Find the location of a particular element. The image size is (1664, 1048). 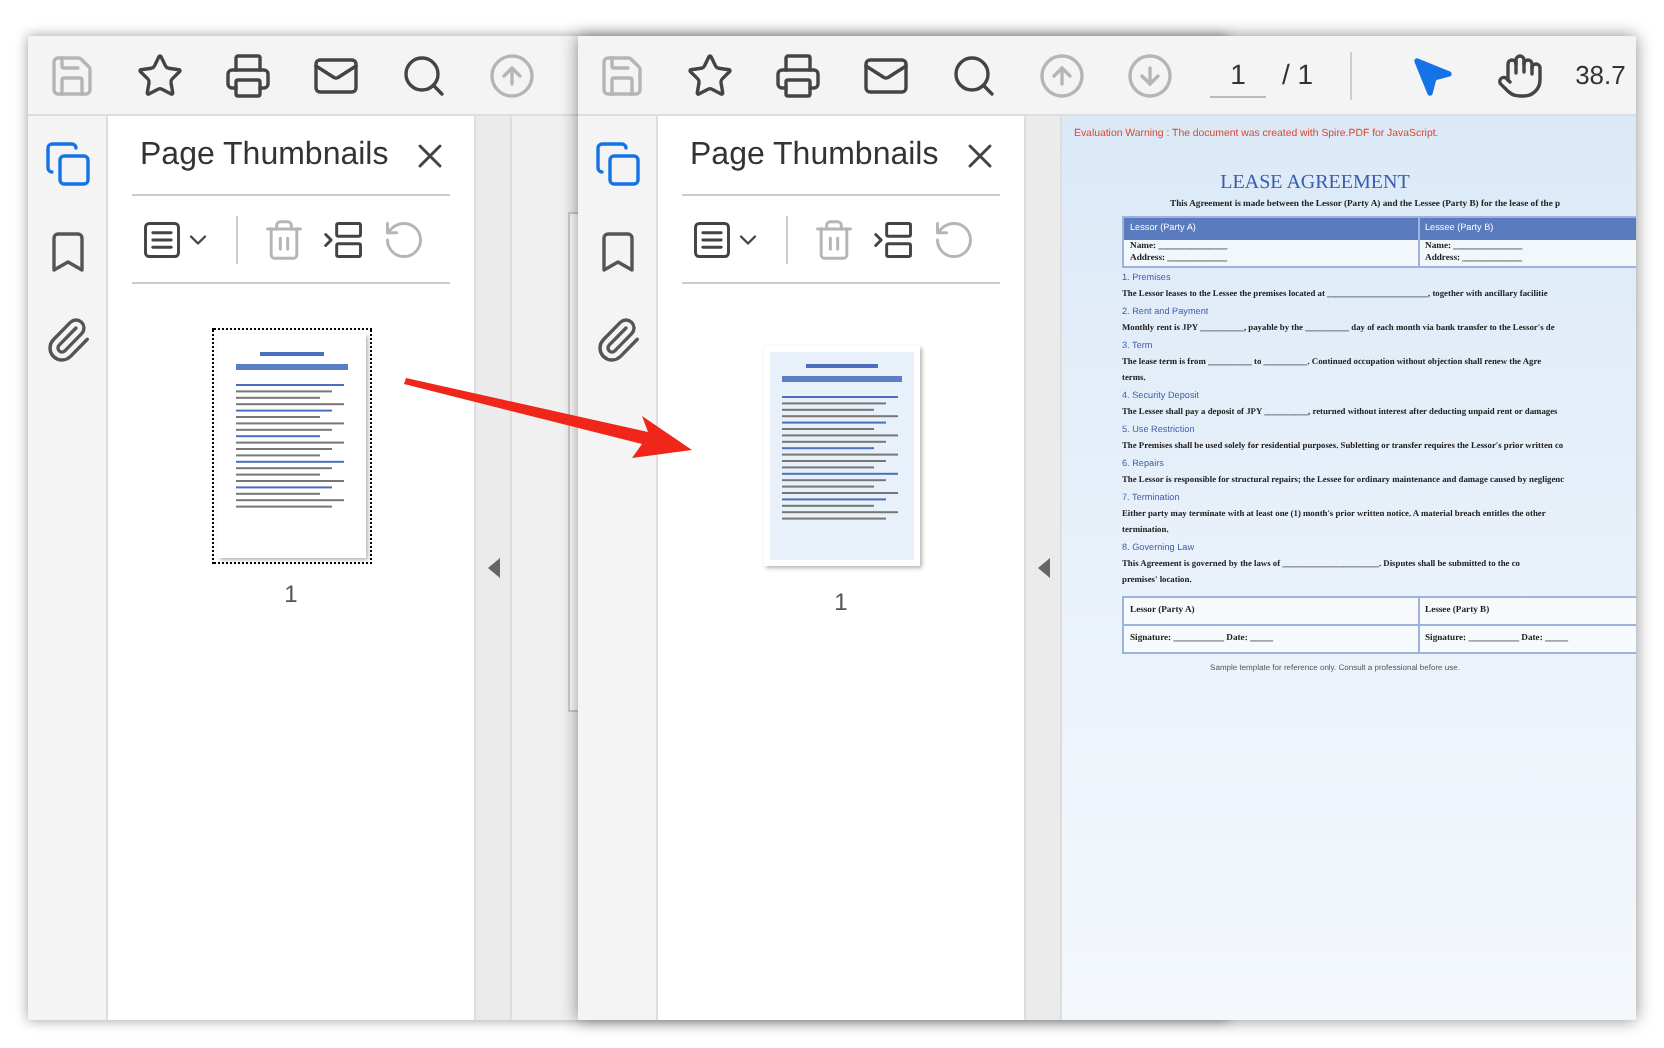

document-title: LEASE AGREEMENT is located at coordinates (1315, 183).